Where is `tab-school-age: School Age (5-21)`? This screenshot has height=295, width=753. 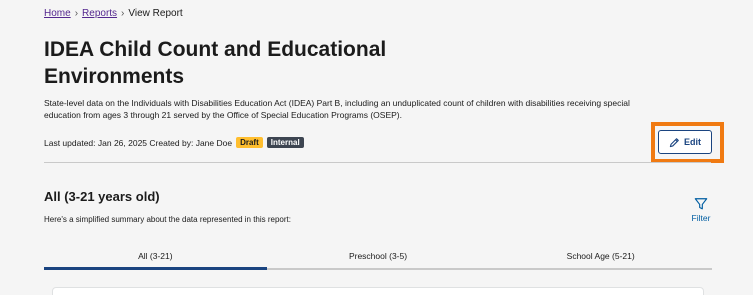 tab-school-age: School Age (5-21) is located at coordinates (600, 255).